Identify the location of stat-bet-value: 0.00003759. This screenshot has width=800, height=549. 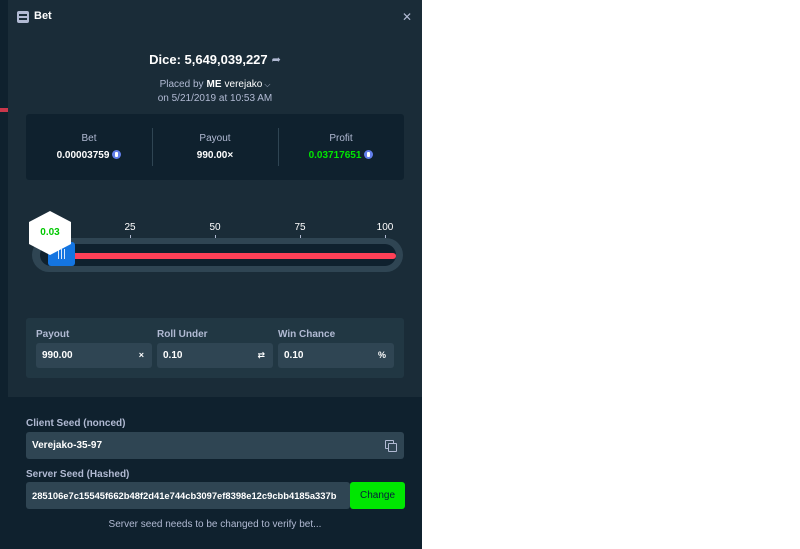
(83, 155).